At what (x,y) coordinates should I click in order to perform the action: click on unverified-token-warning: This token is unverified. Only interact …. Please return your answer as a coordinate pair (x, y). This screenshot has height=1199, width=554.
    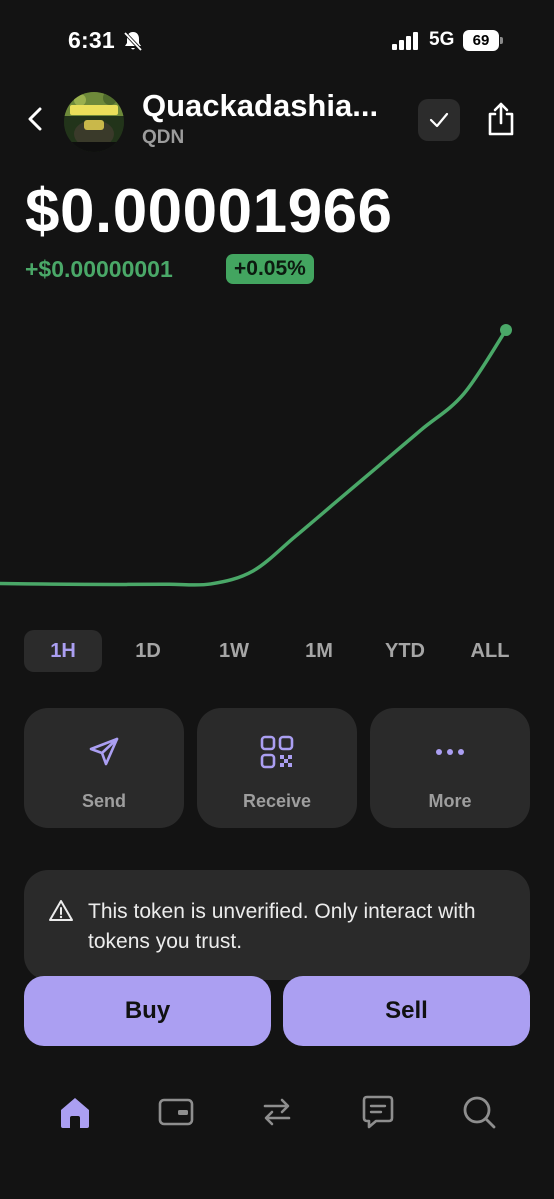
    Looking at the image, I should click on (277, 925).